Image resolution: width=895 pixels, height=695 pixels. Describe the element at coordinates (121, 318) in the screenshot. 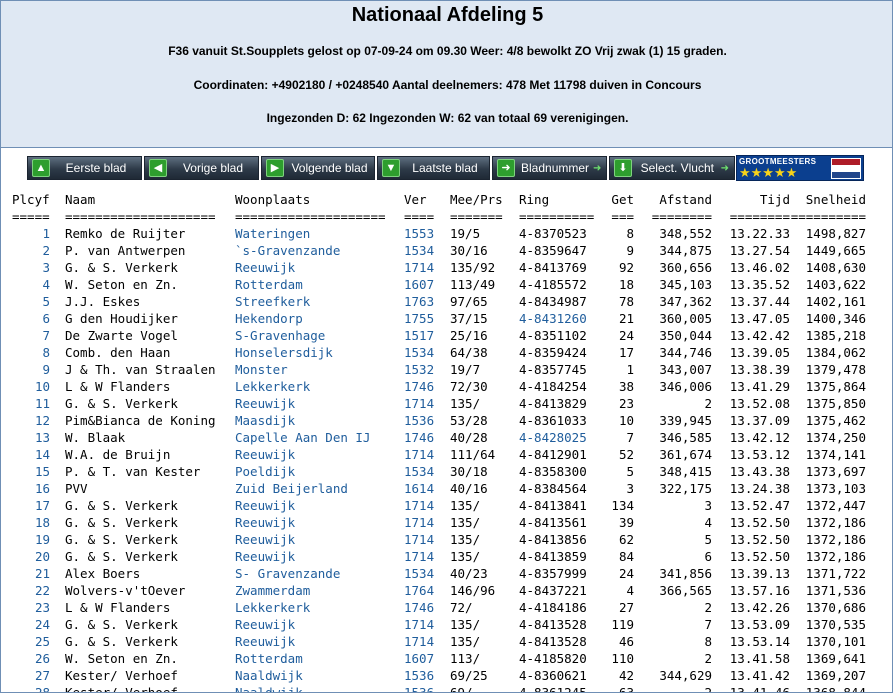

I see `cell-naam: G den Houdijker` at that location.